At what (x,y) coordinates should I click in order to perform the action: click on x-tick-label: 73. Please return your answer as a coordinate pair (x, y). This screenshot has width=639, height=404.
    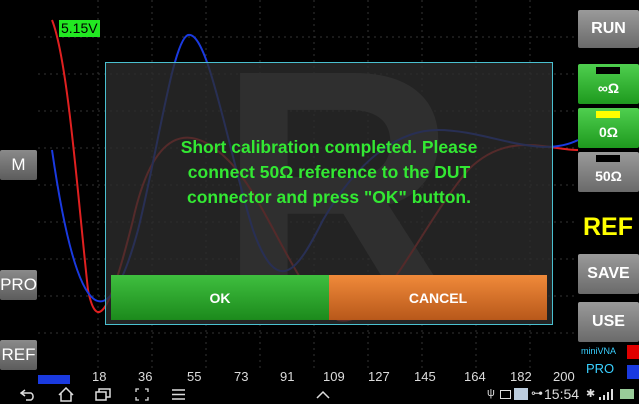
    Looking at the image, I should click on (241, 376).